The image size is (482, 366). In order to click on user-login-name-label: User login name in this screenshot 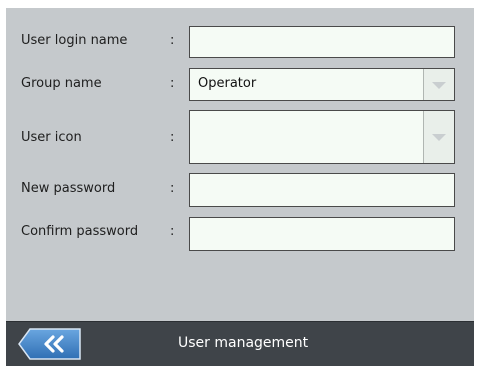, I will do `click(74, 40)`.